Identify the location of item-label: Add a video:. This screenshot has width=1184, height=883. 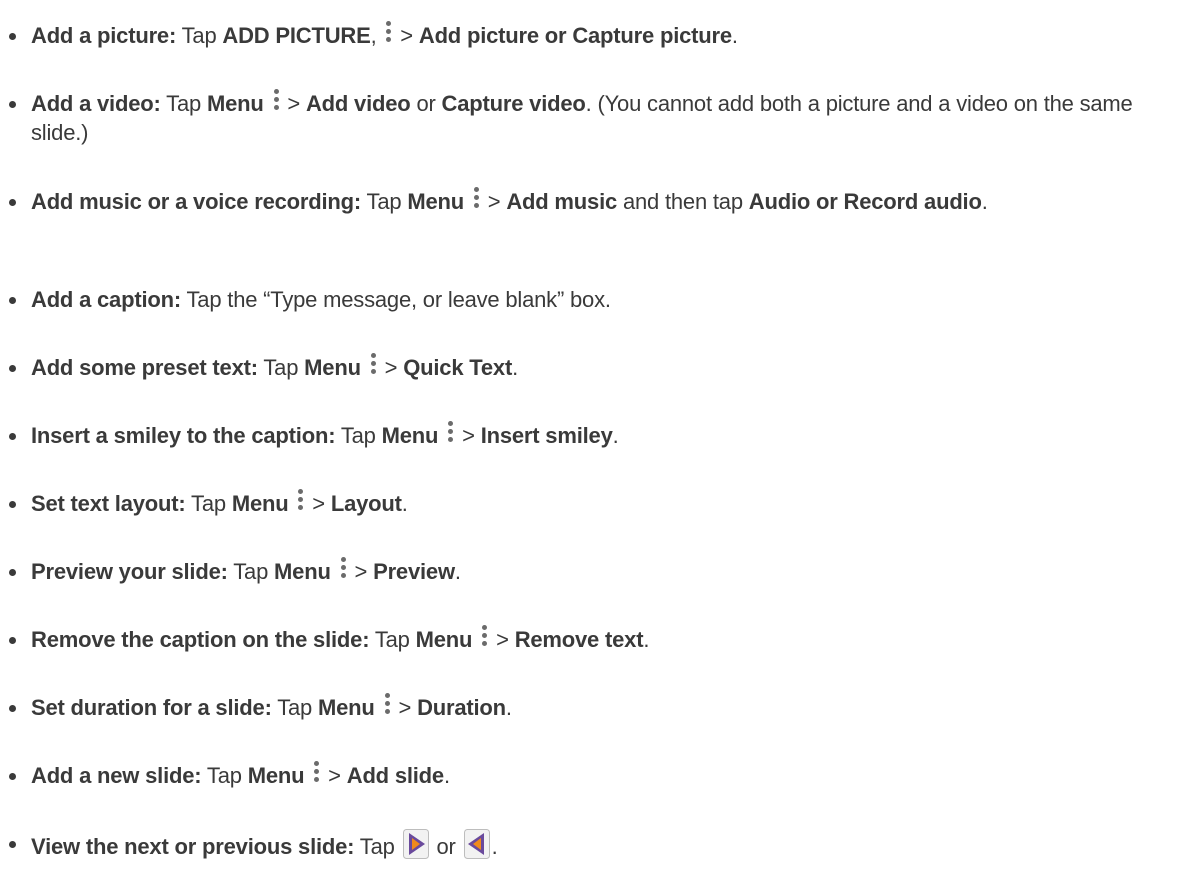
(96, 103).